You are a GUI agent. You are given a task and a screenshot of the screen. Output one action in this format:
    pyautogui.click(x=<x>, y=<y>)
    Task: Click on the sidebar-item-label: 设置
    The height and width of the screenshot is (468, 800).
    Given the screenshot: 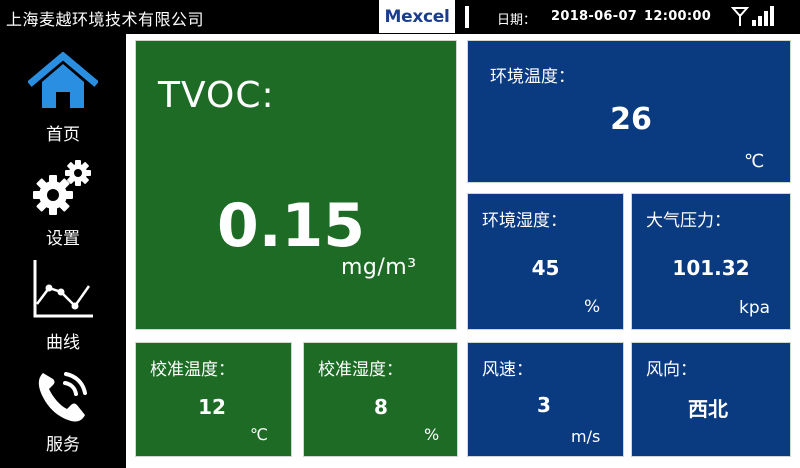 What is the action you would take?
    pyautogui.click(x=63, y=239)
    